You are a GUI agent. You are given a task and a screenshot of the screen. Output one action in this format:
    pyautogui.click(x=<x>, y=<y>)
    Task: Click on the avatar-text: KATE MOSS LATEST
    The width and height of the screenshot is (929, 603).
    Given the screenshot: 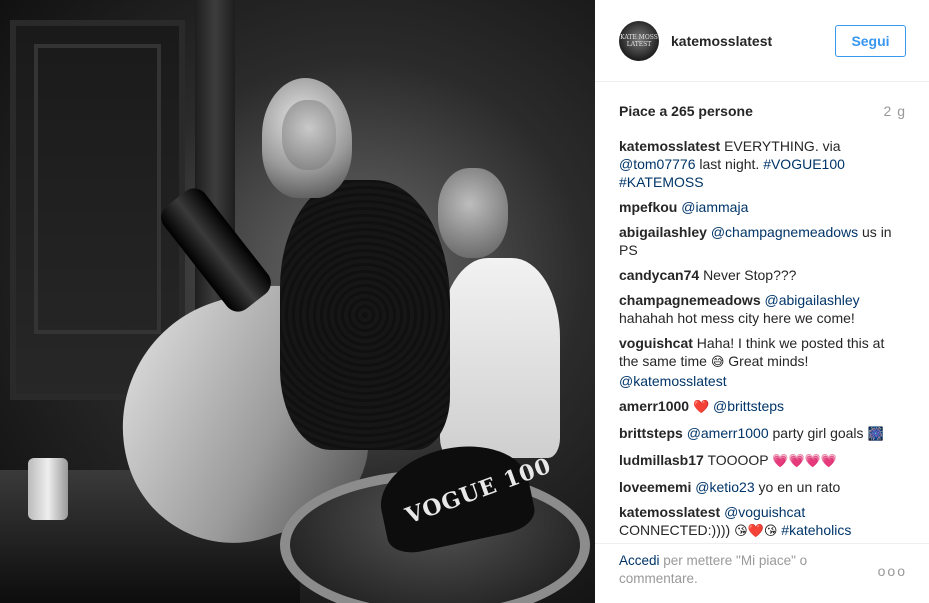 What is the action you would take?
    pyautogui.click(x=639, y=40)
    